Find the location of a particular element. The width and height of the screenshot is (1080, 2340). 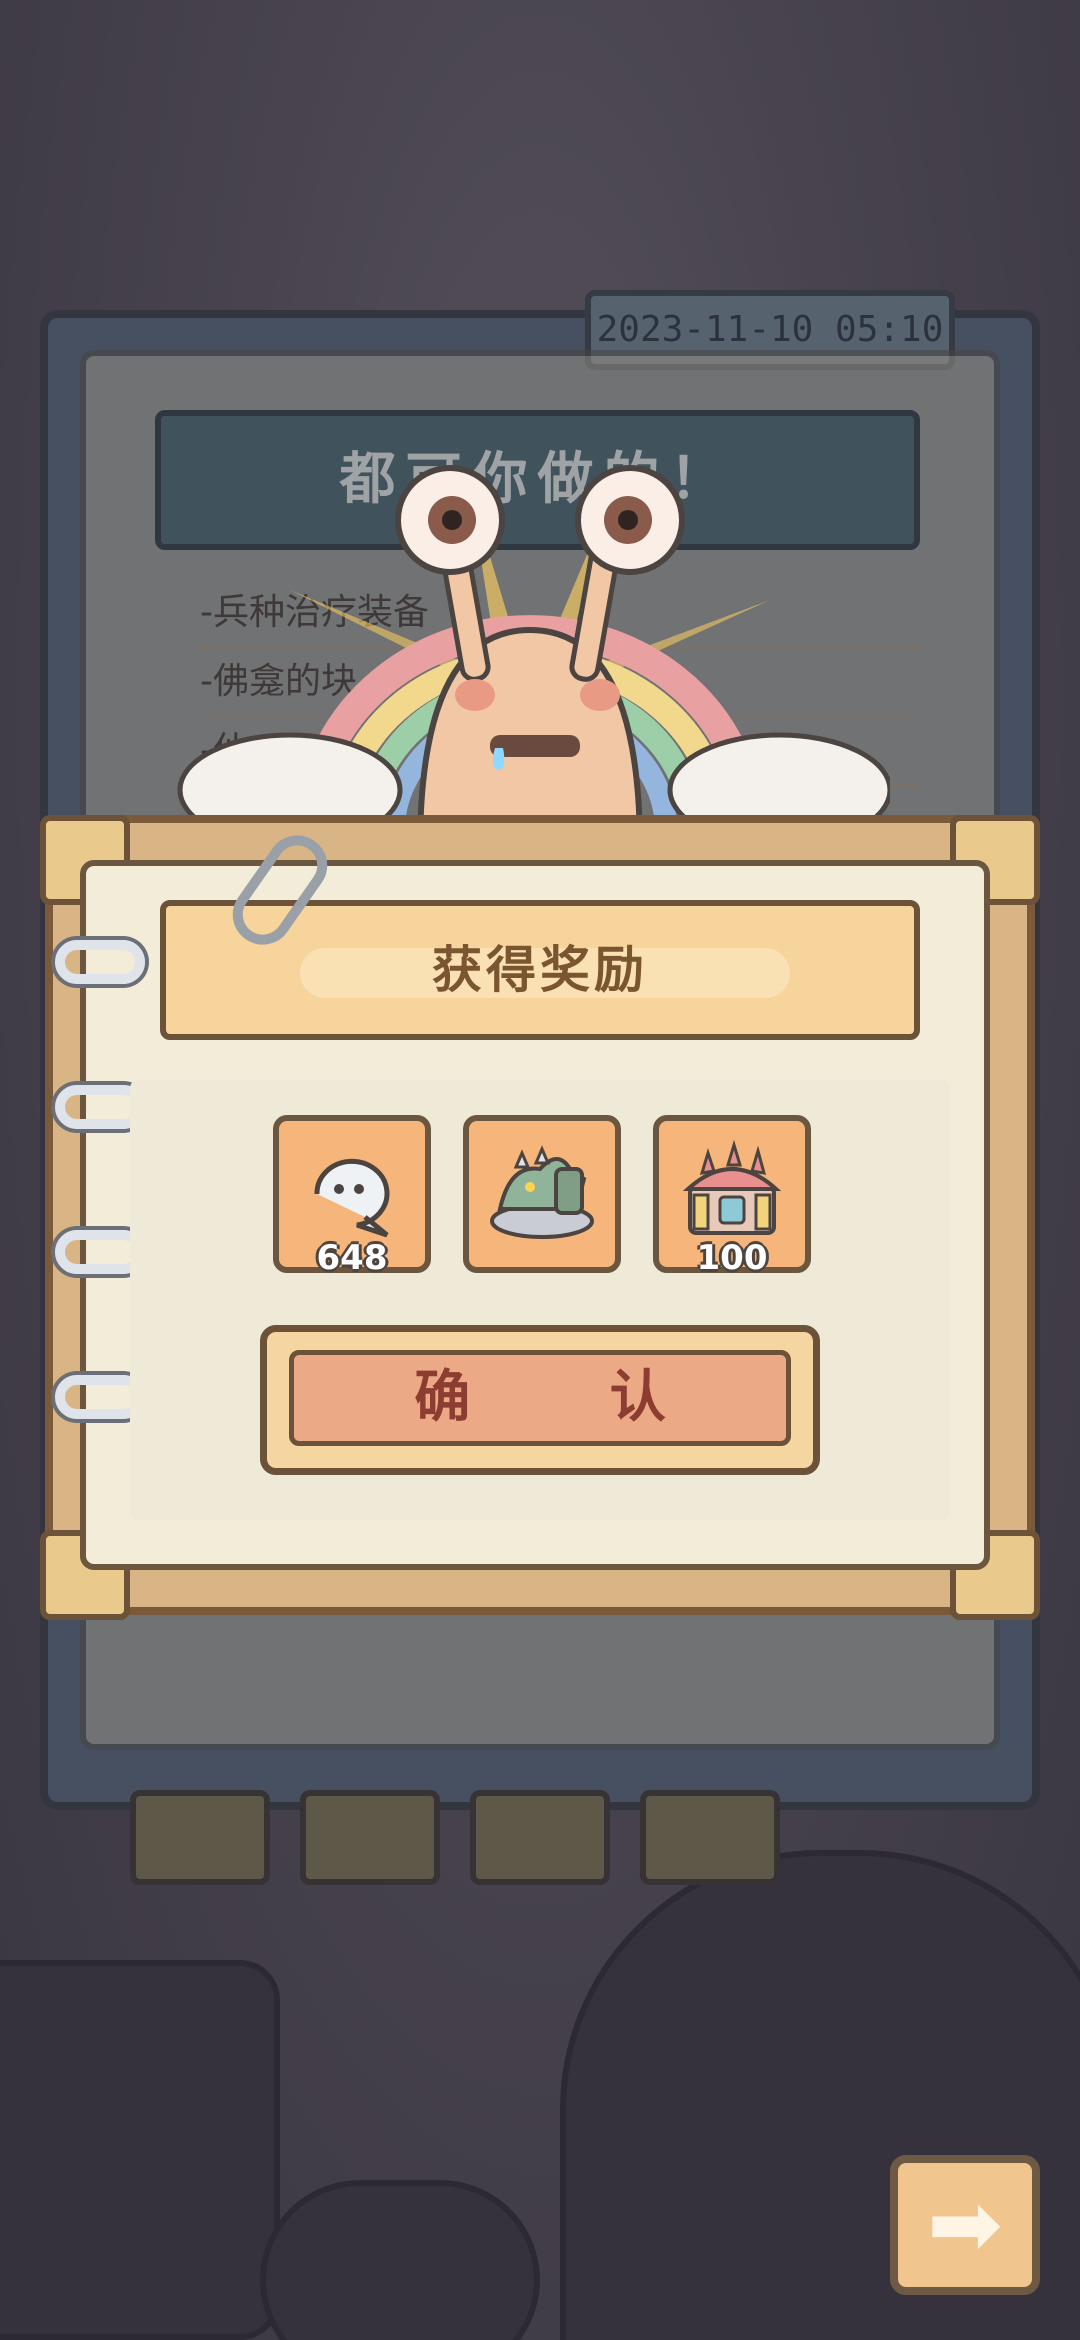

binder-ring is located at coordinates (100, 962).